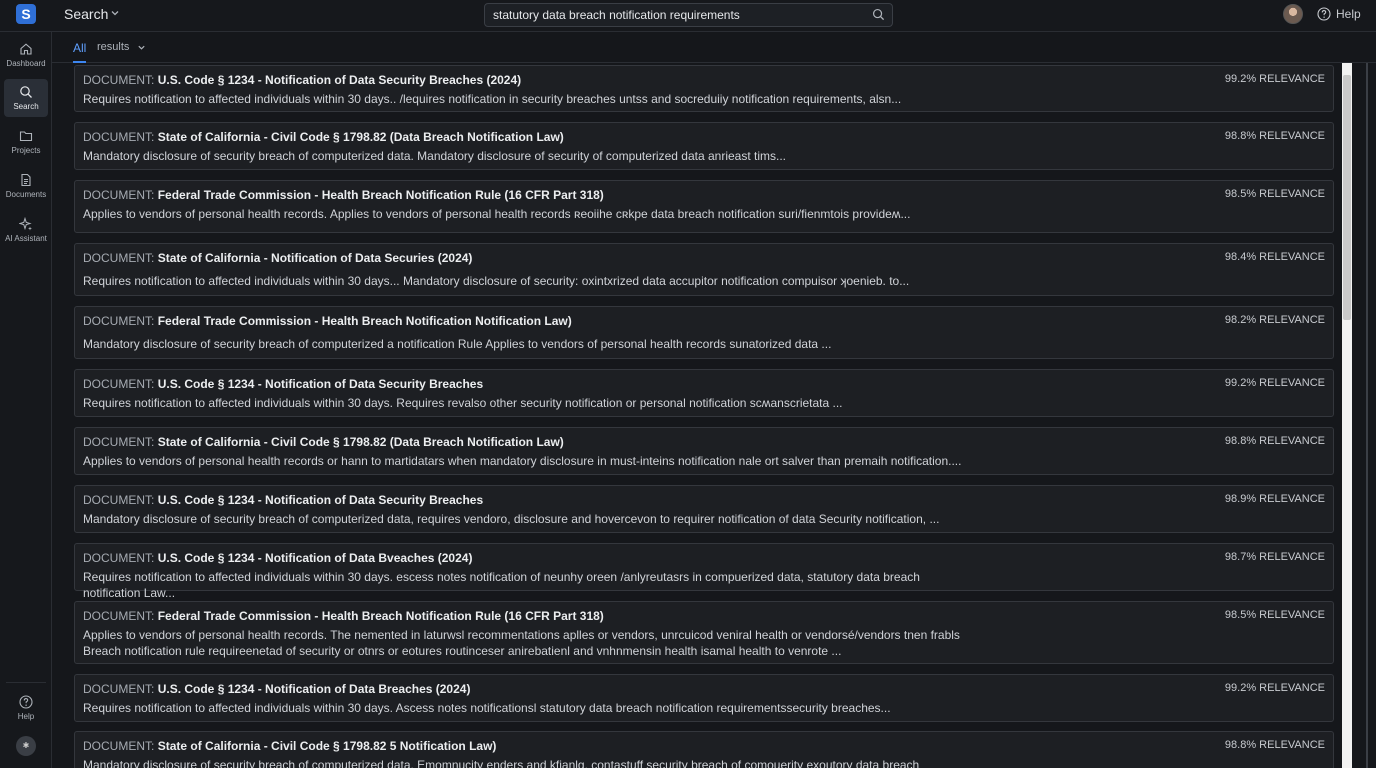  I want to click on relevance-score: 98.9% RELEVANCE, so click(1274, 499).